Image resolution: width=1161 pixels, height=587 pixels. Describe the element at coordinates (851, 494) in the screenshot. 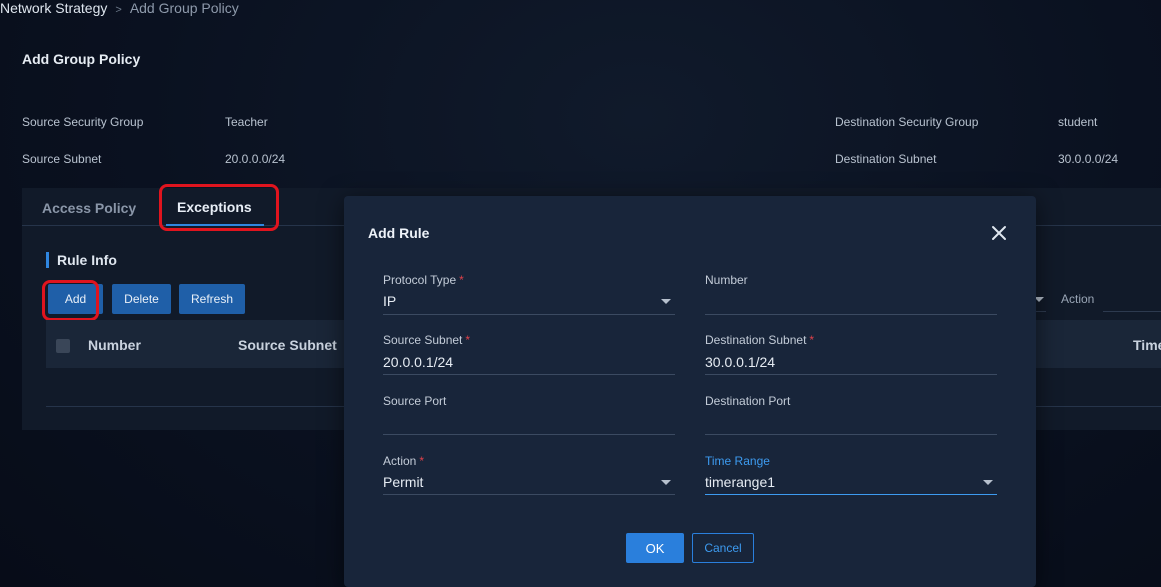

I see `time-range-underline` at that location.